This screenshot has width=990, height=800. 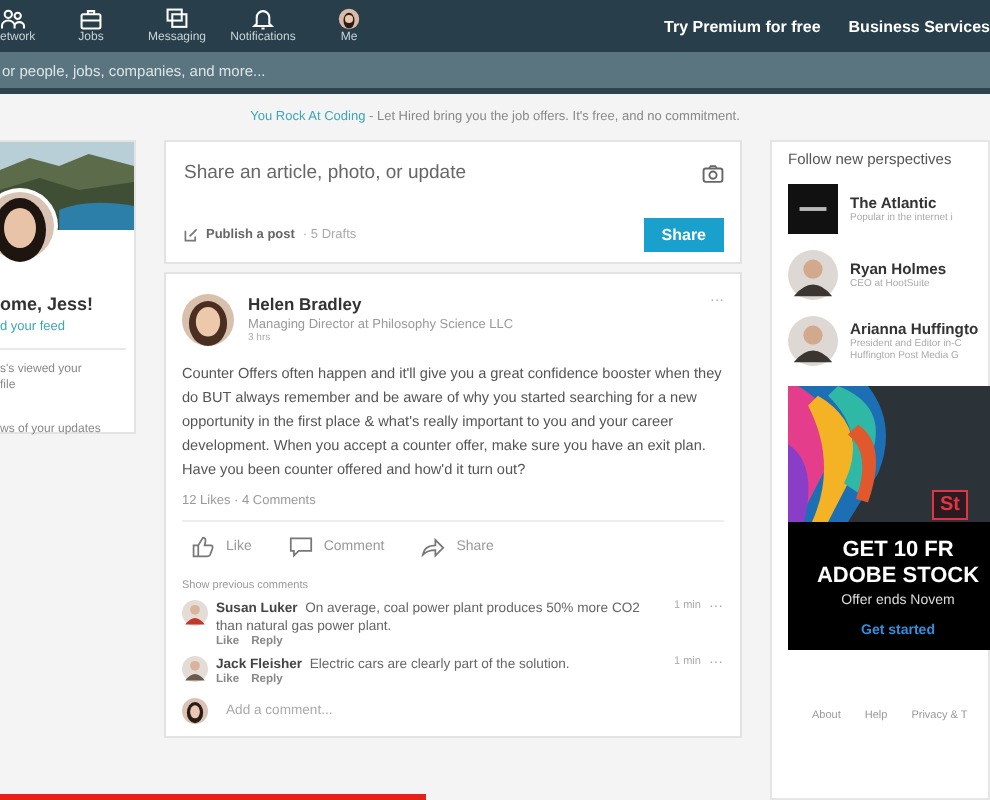 What do you see at coordinates (898, 577) in the screenshot?
I see `ad-headline: ADOBE STOCK` at bounding box center [898, 577].